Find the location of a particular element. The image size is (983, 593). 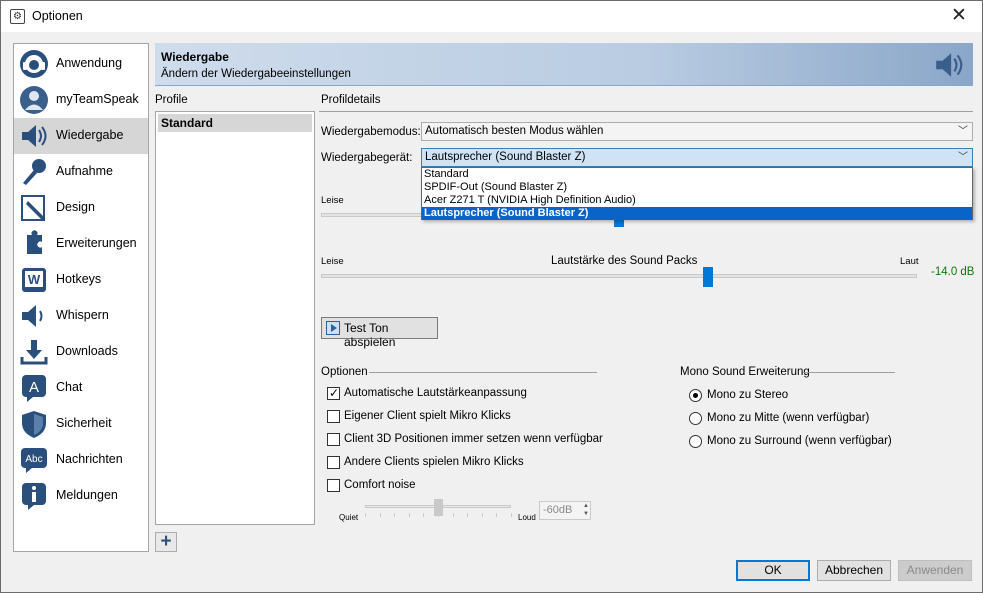

playback-mode-select: Automatisch besten Modus wählen ﹀ is located at coordinates (697, 131).